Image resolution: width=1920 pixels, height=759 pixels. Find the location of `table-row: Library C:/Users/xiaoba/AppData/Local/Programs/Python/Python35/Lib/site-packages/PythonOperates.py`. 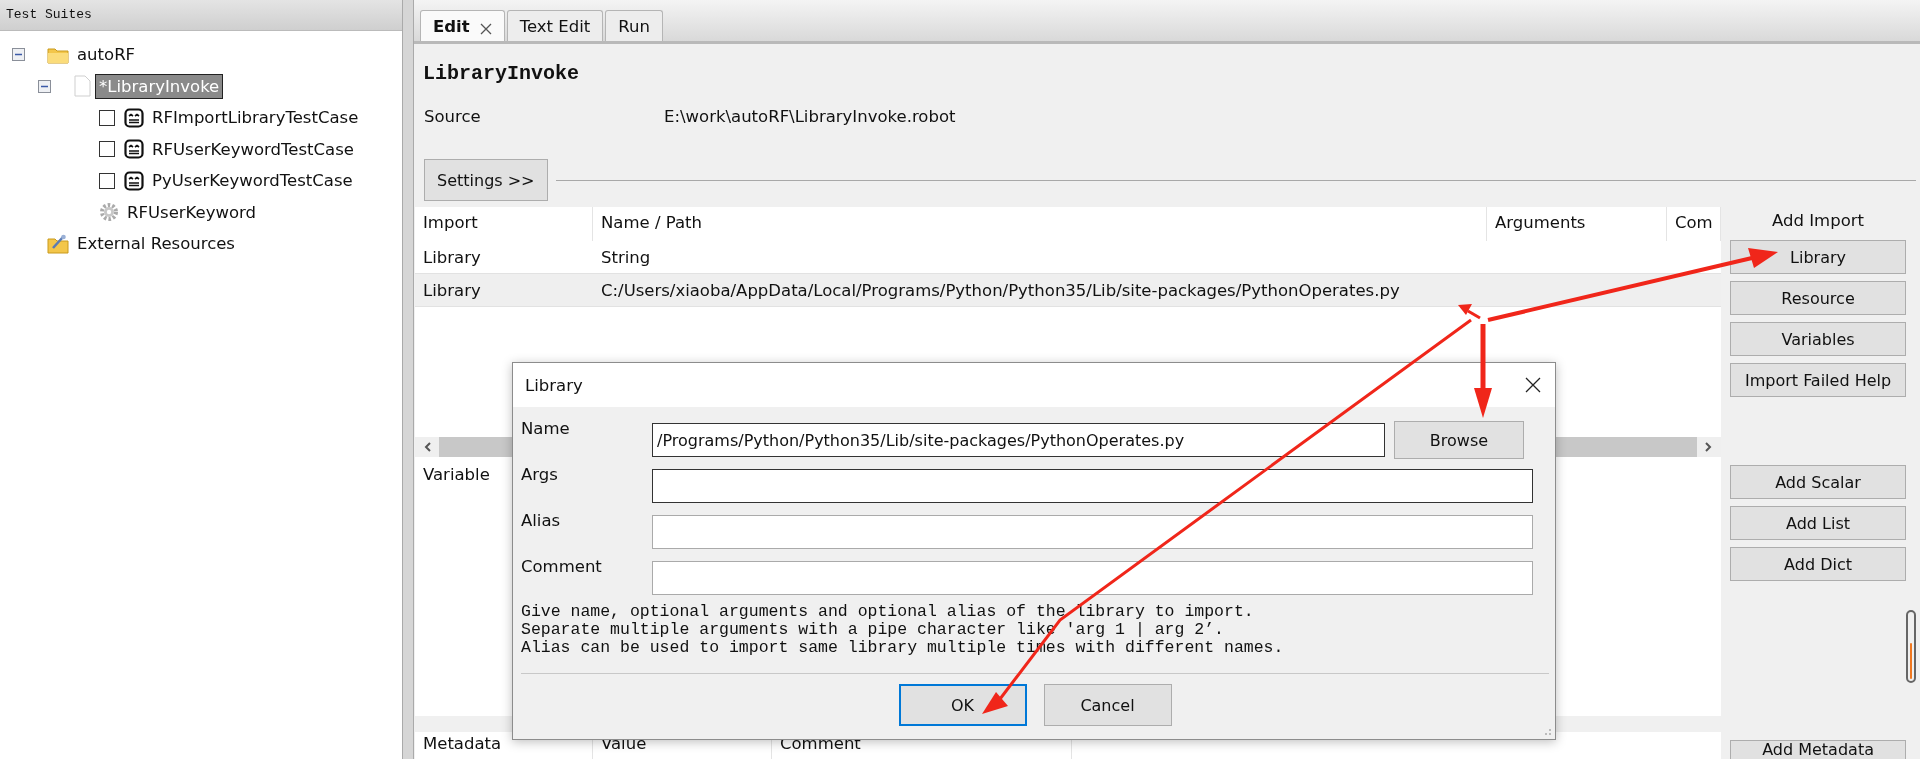

table-row: Library C:/Users/xiaoba/AppData/Local/Programs/Python/Python35/Lib/site-packages/PythonOperates.py is located at coordinates (1068, 290).